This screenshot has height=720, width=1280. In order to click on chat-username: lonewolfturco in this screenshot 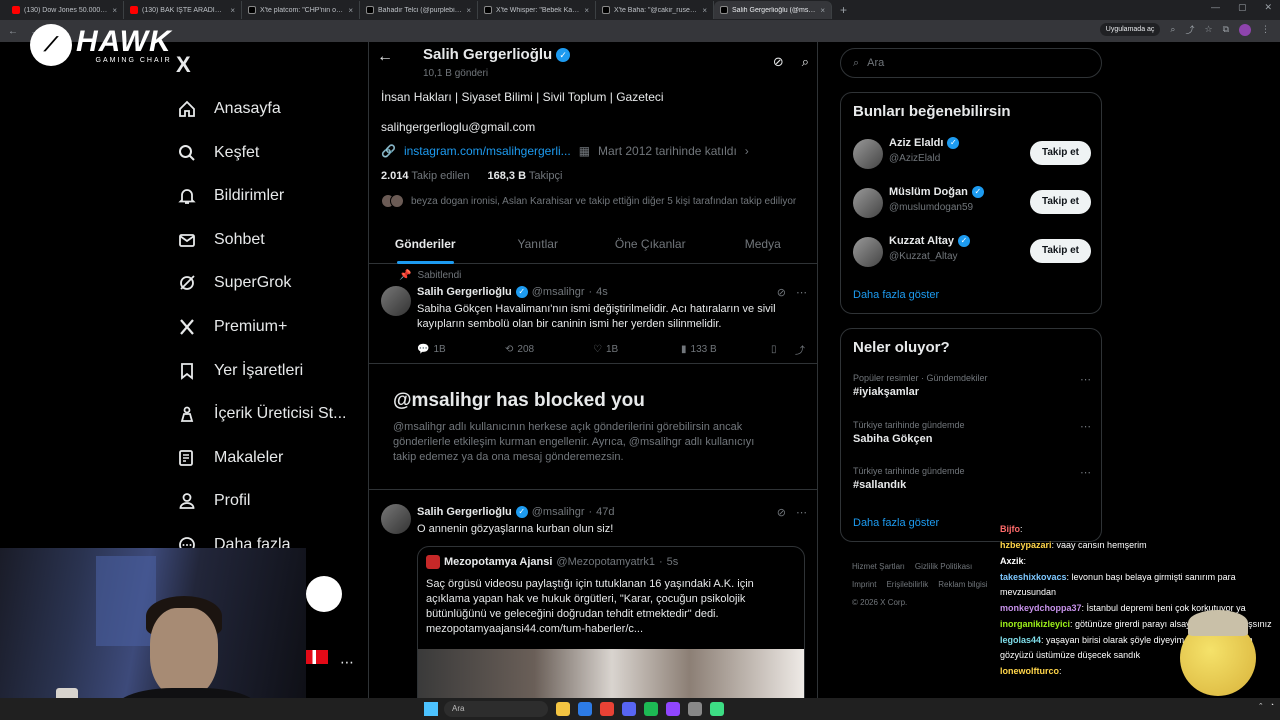, I will do `click(1029, 671)`.